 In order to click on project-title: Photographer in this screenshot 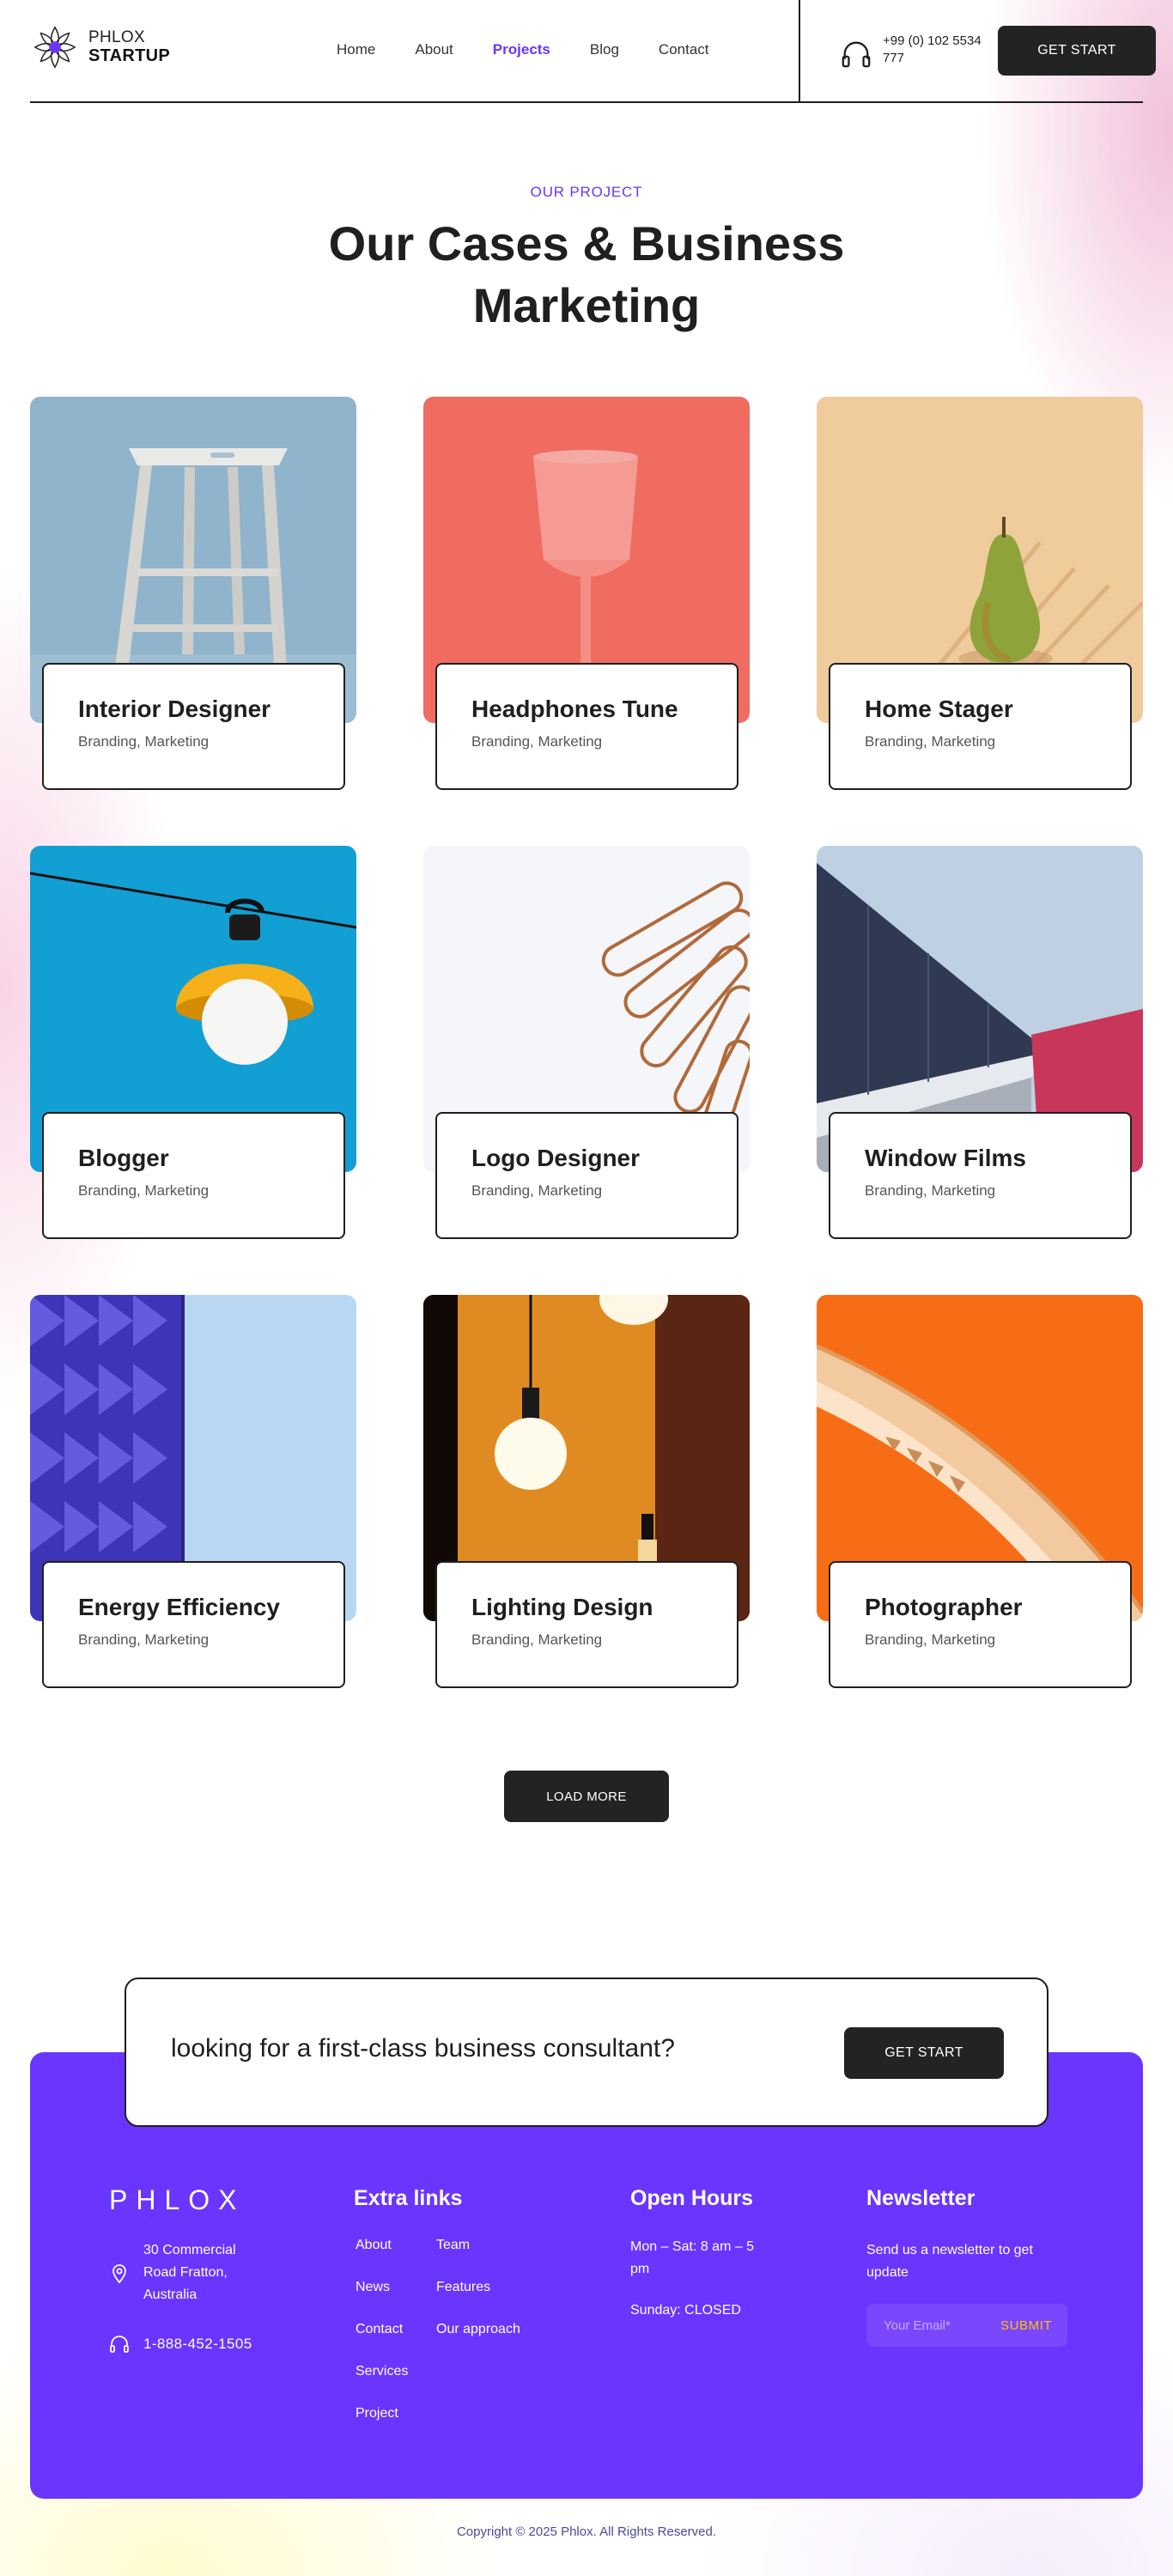, I will do `click(997, 1608)`.